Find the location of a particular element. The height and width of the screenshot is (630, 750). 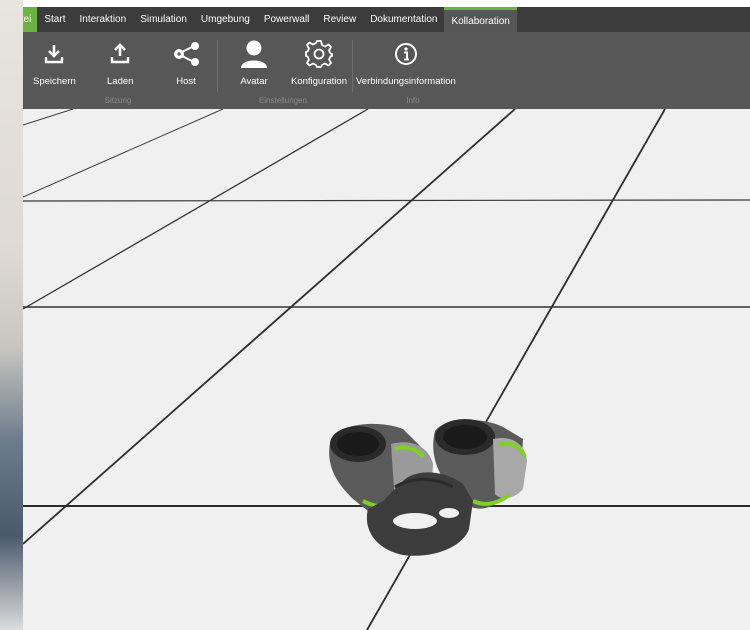

share-icon is located at coordinates (186, 54).